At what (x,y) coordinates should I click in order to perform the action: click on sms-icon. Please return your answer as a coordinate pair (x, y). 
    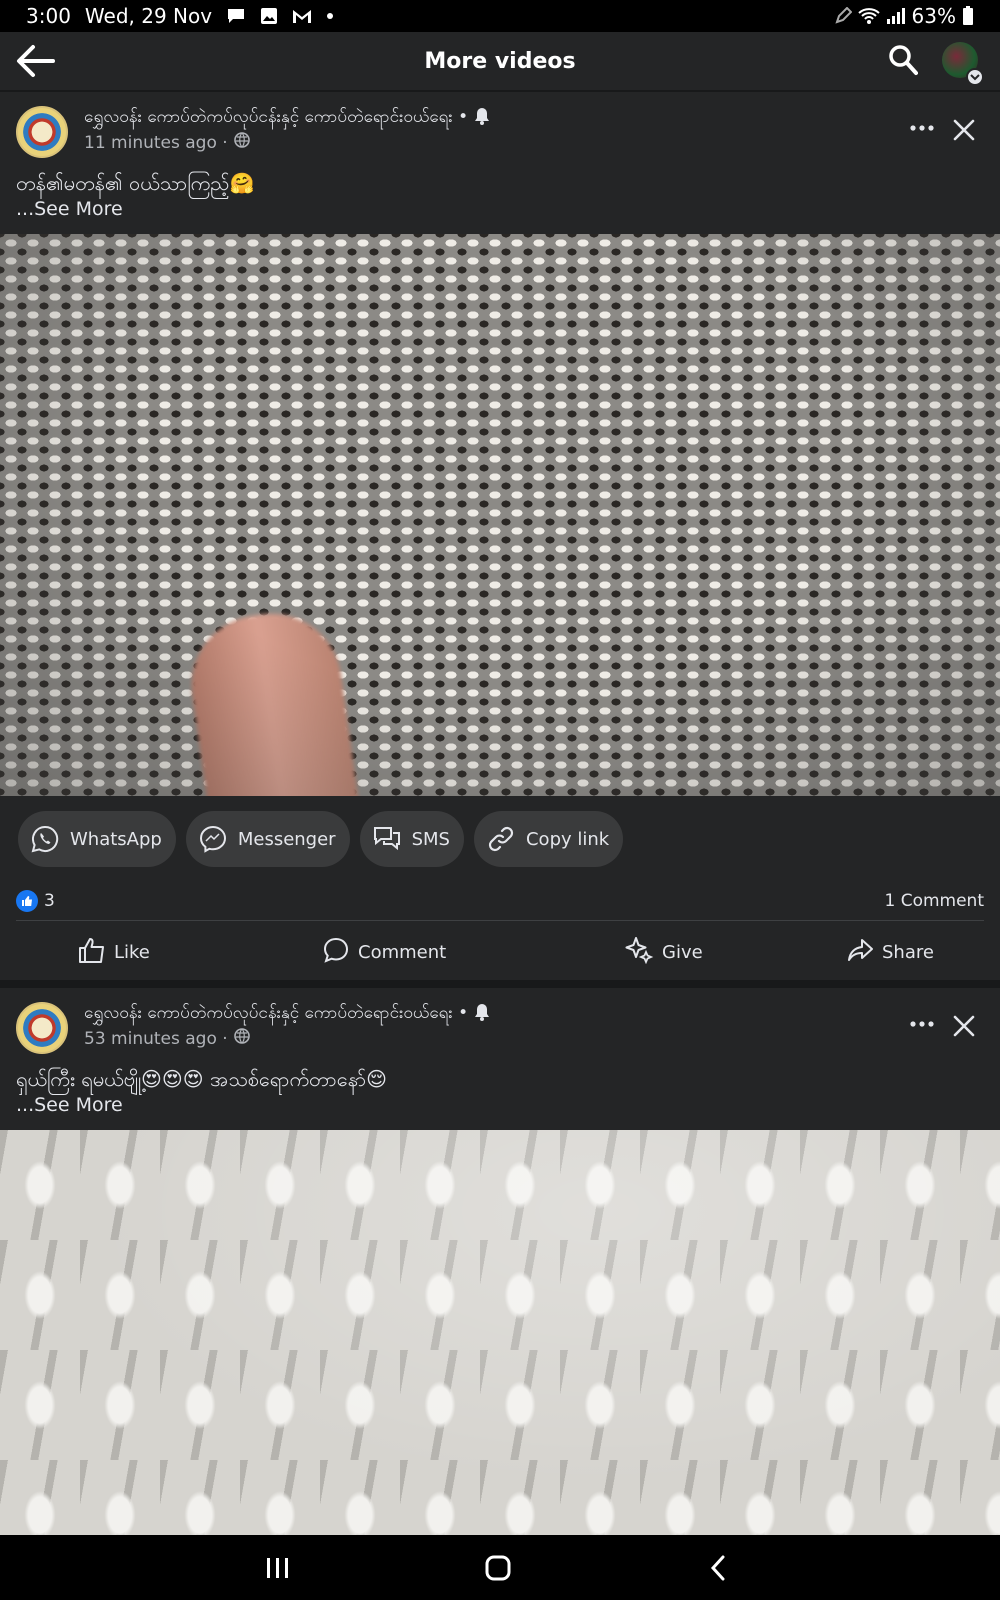
    Looking at the image, I should click on (387, 839).